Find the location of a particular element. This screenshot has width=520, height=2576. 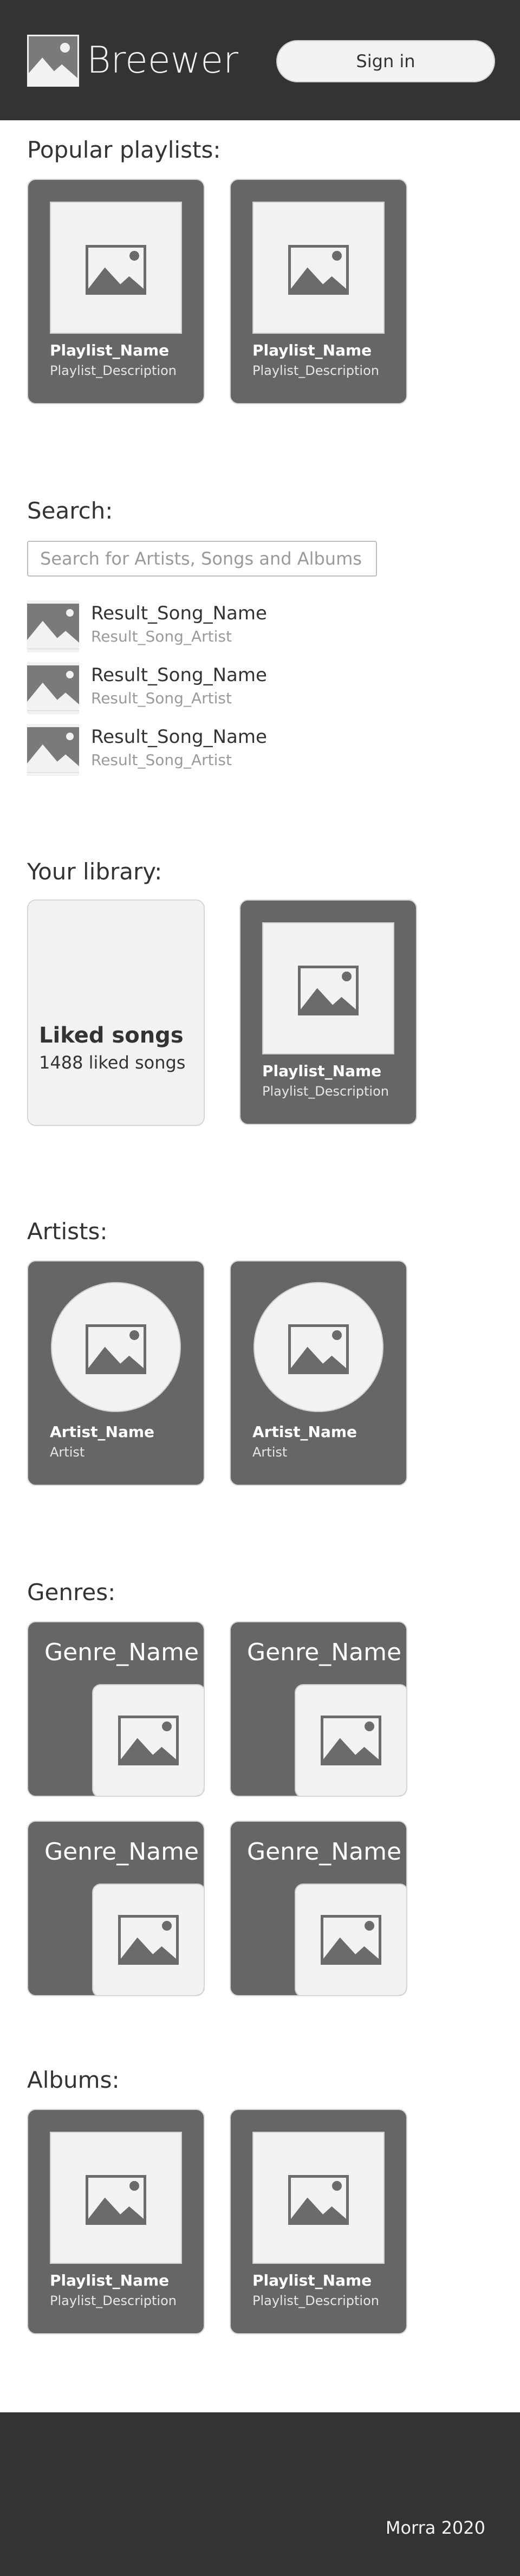

genres-title: Genres: is located at coordinates (71, 1592).